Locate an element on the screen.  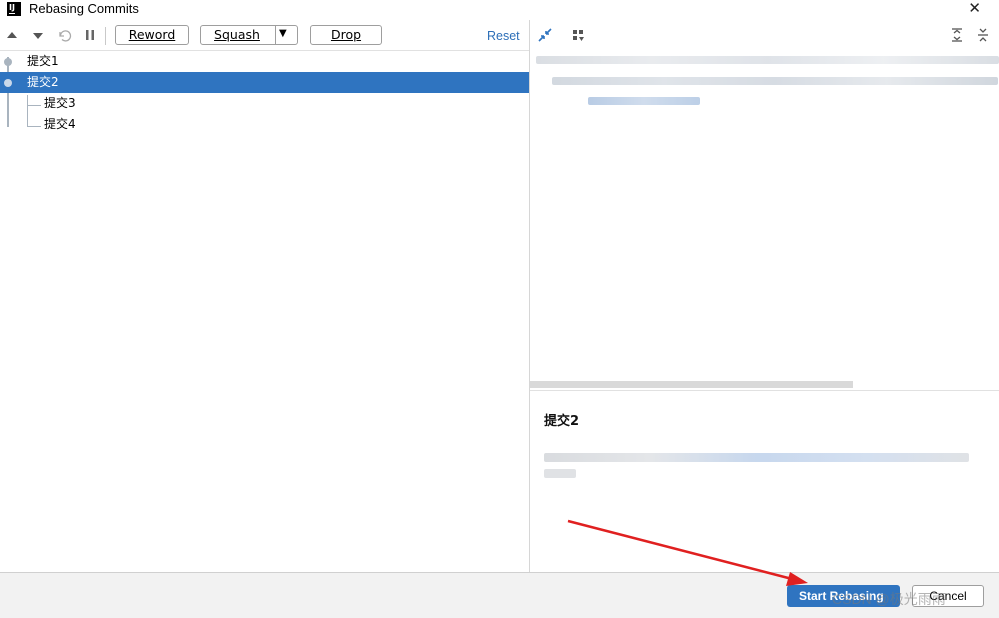
commit-row-2: 提交2 is located at coordinates (264, 82).